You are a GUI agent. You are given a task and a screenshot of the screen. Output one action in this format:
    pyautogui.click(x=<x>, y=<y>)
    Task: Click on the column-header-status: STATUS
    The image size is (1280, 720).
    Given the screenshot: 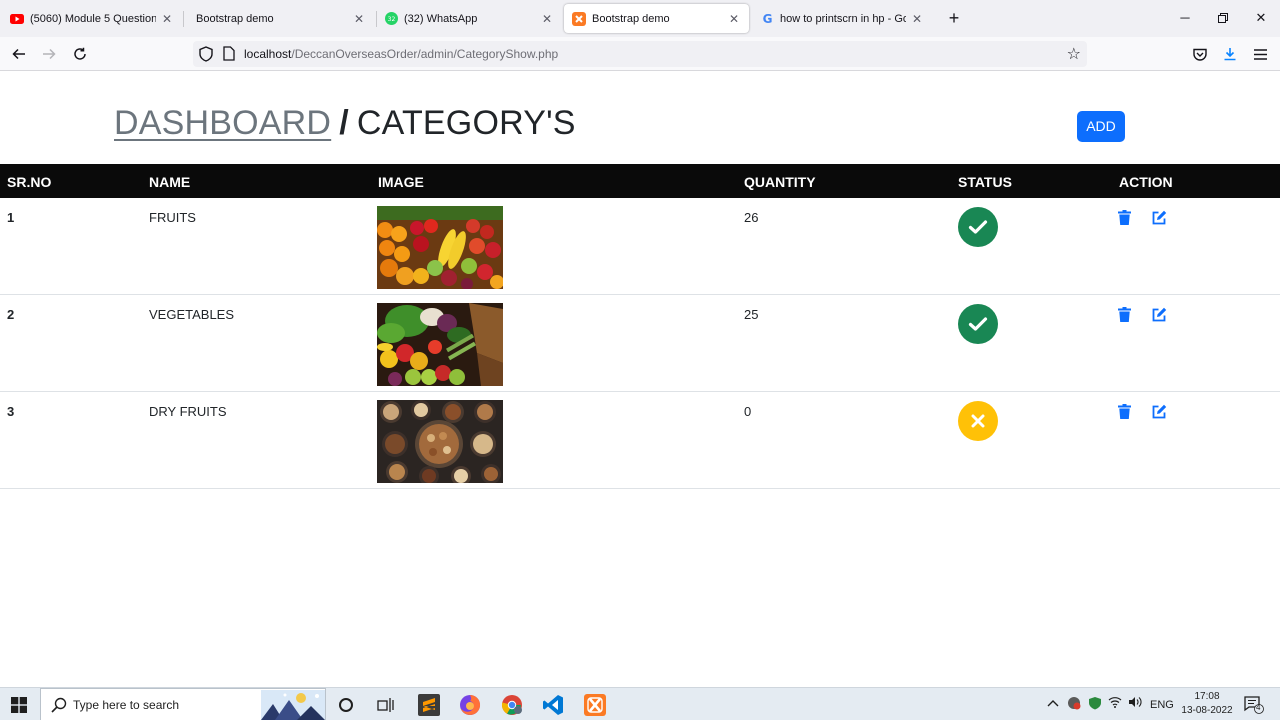 What is the action you would take?
    pyautogui.click(x=985, y=182)
    